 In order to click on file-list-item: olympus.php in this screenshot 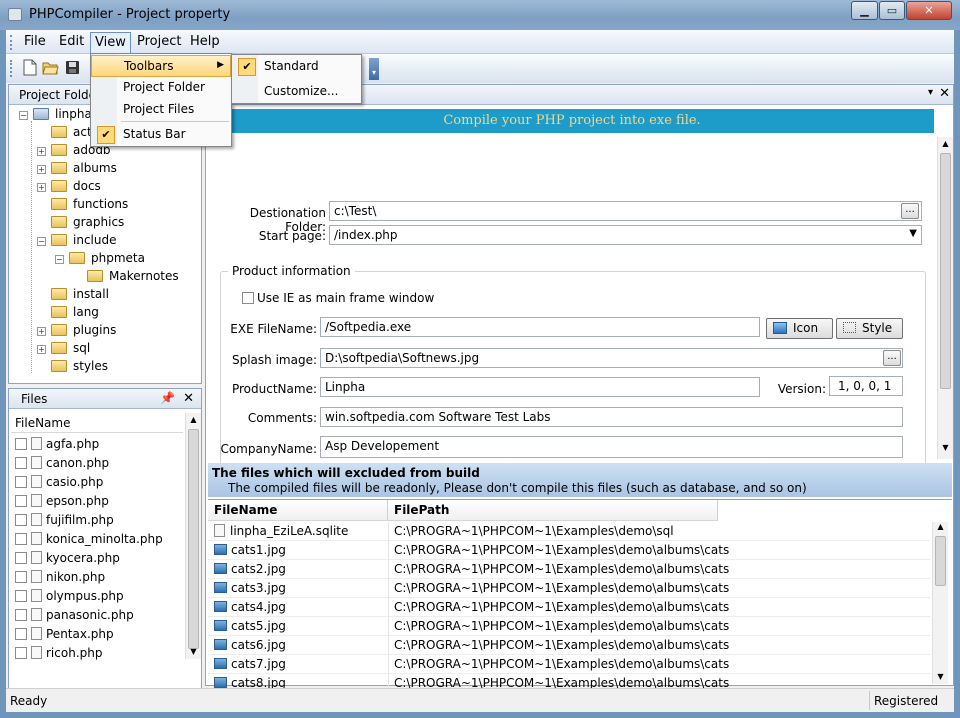, I will do `click(69, 598)`.